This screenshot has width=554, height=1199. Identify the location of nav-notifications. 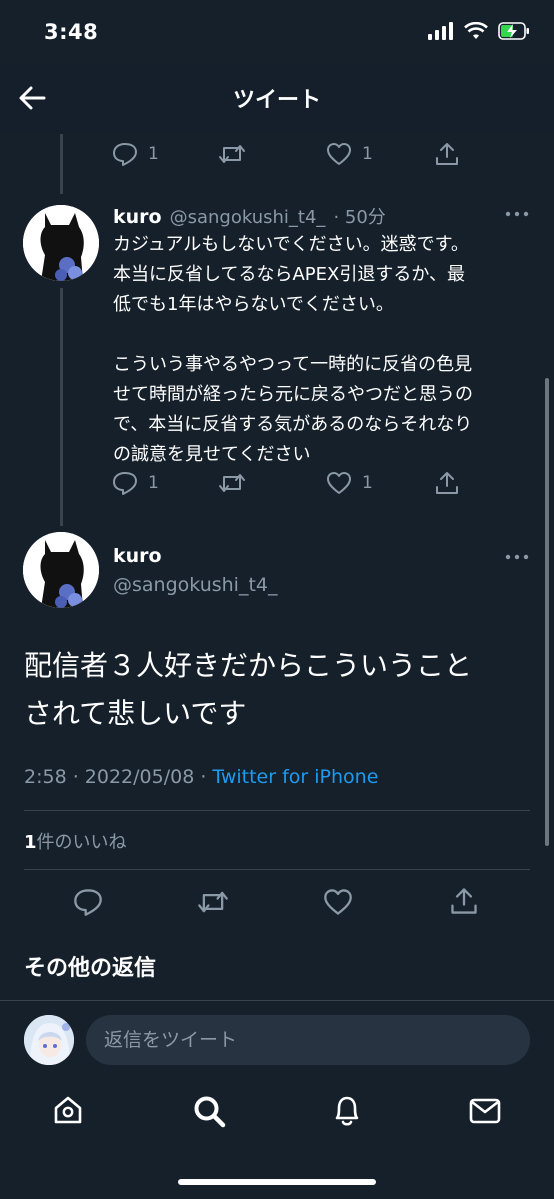
(347, 1111).